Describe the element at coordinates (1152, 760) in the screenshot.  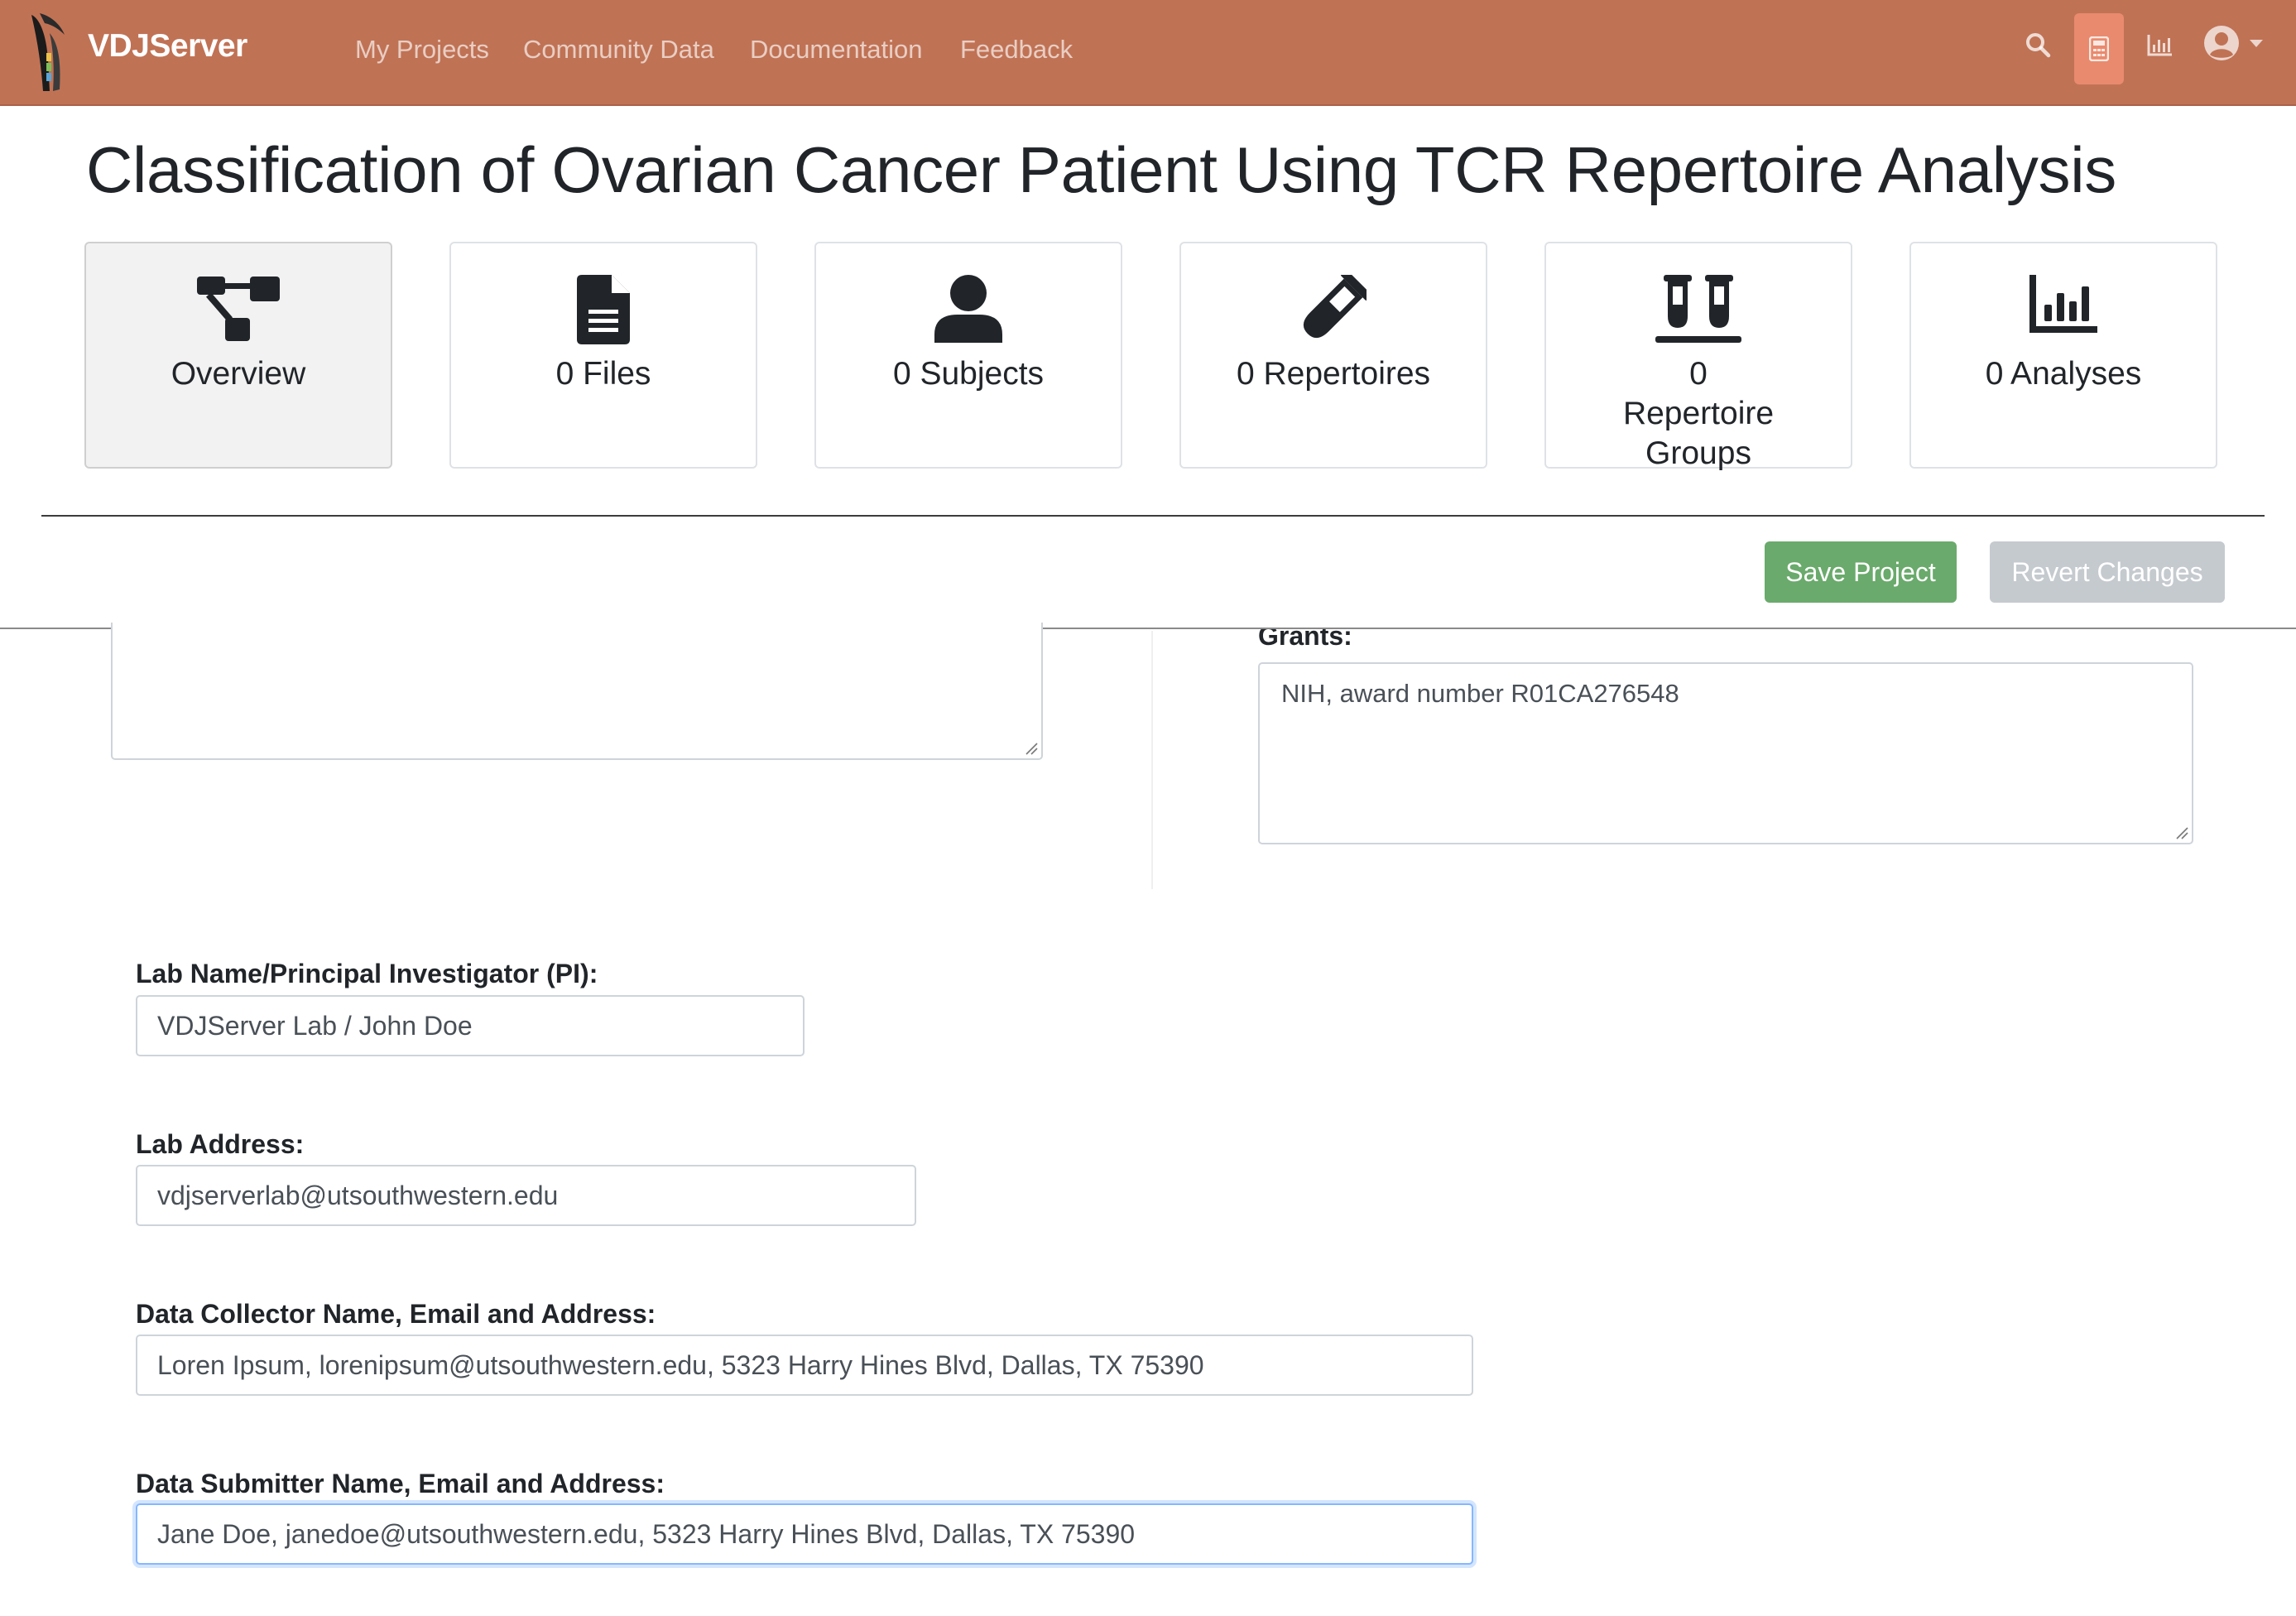
I see `column-divider` at that location.